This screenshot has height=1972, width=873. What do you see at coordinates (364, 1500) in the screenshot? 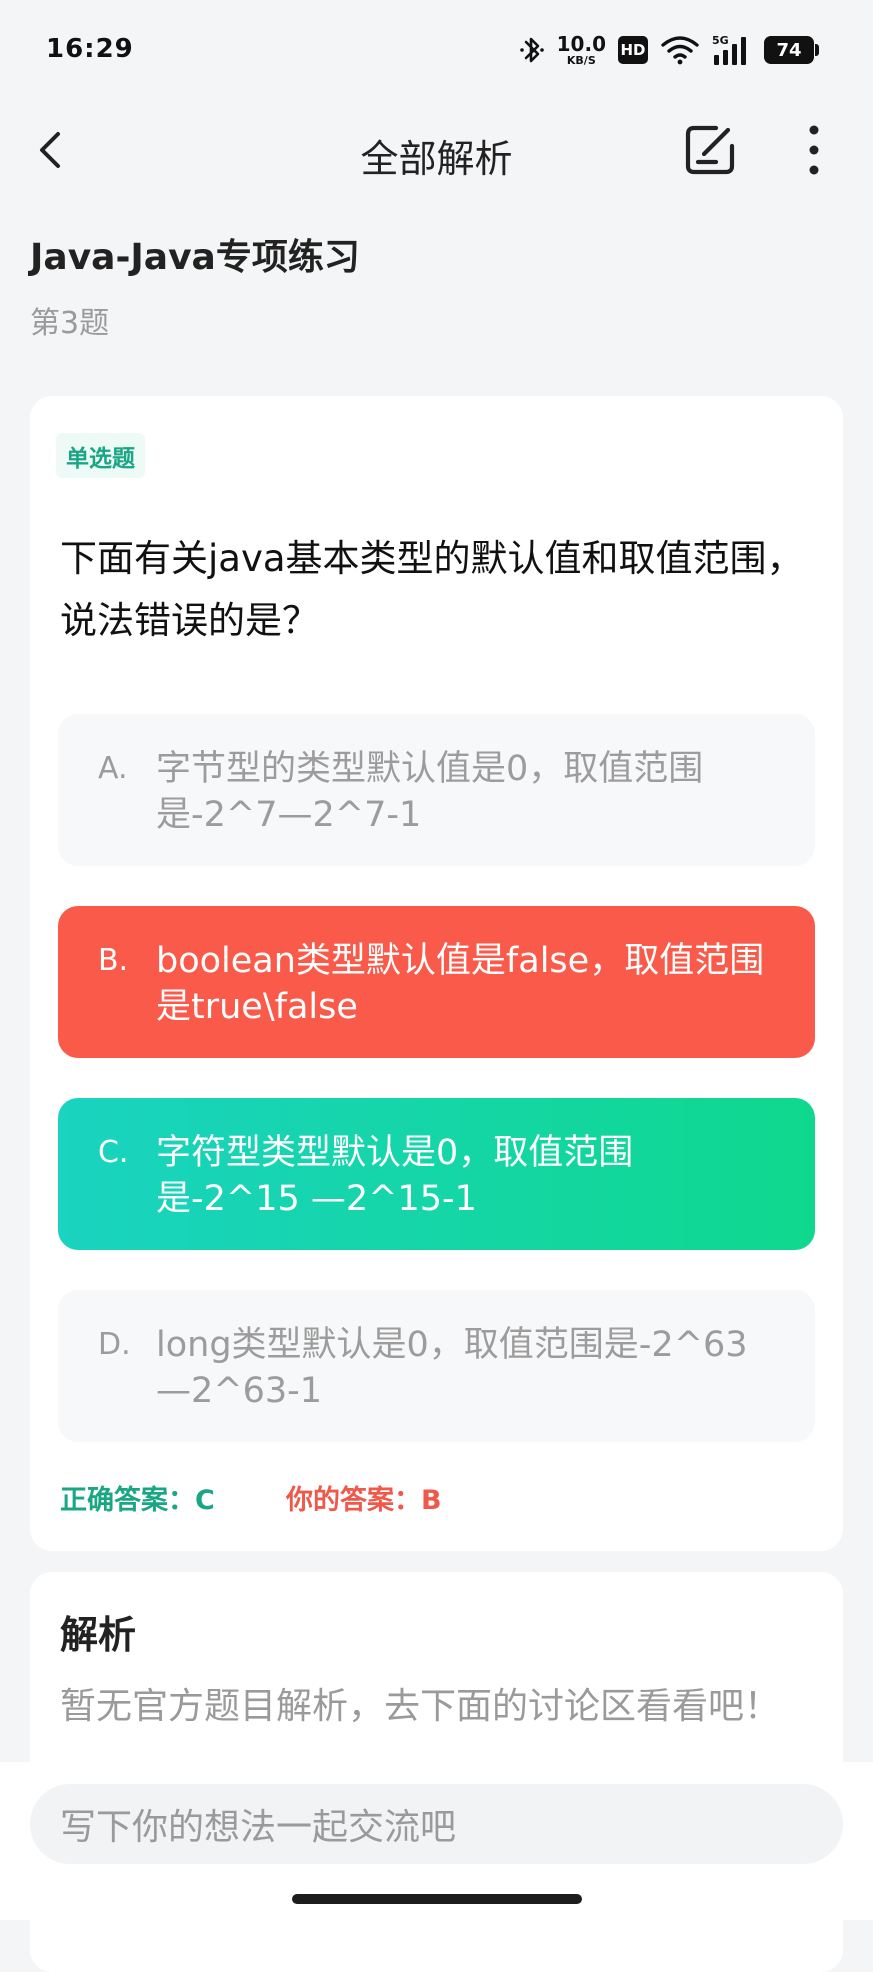
I see `your-answer: 你的答案：B` at bounding box center [364, 1500].